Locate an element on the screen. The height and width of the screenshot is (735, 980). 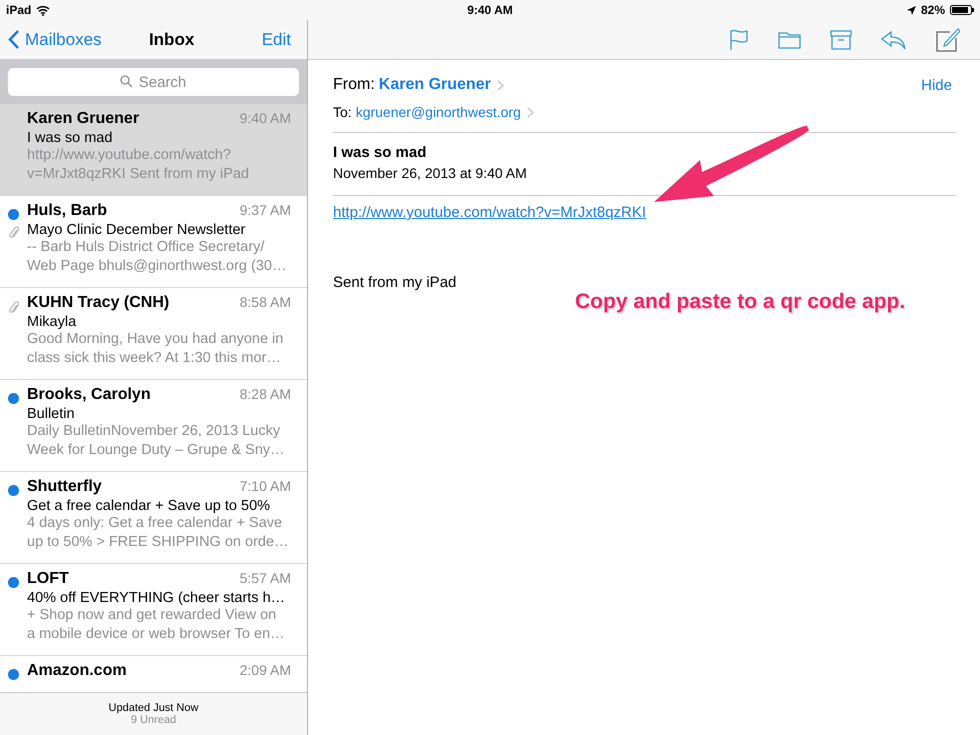
updated-status: Updated Just Now is located at coordinates (153, 708).